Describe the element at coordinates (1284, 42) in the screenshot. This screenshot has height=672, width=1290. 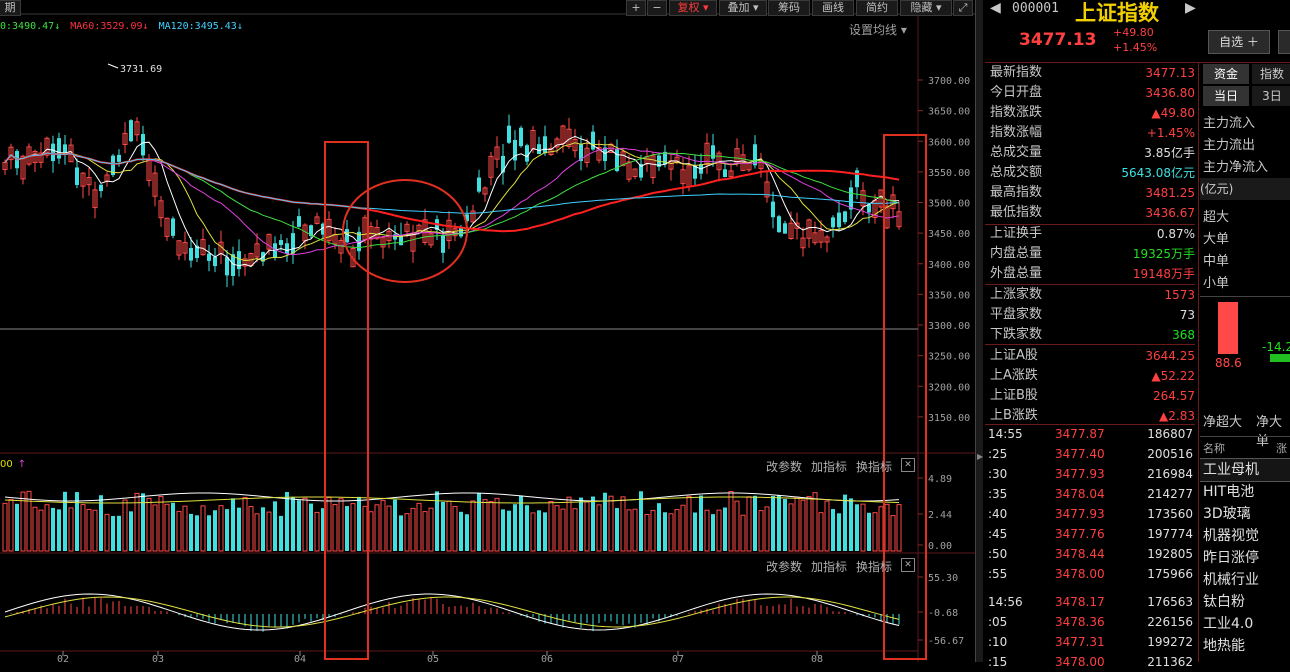
I see `more-button` at that location.